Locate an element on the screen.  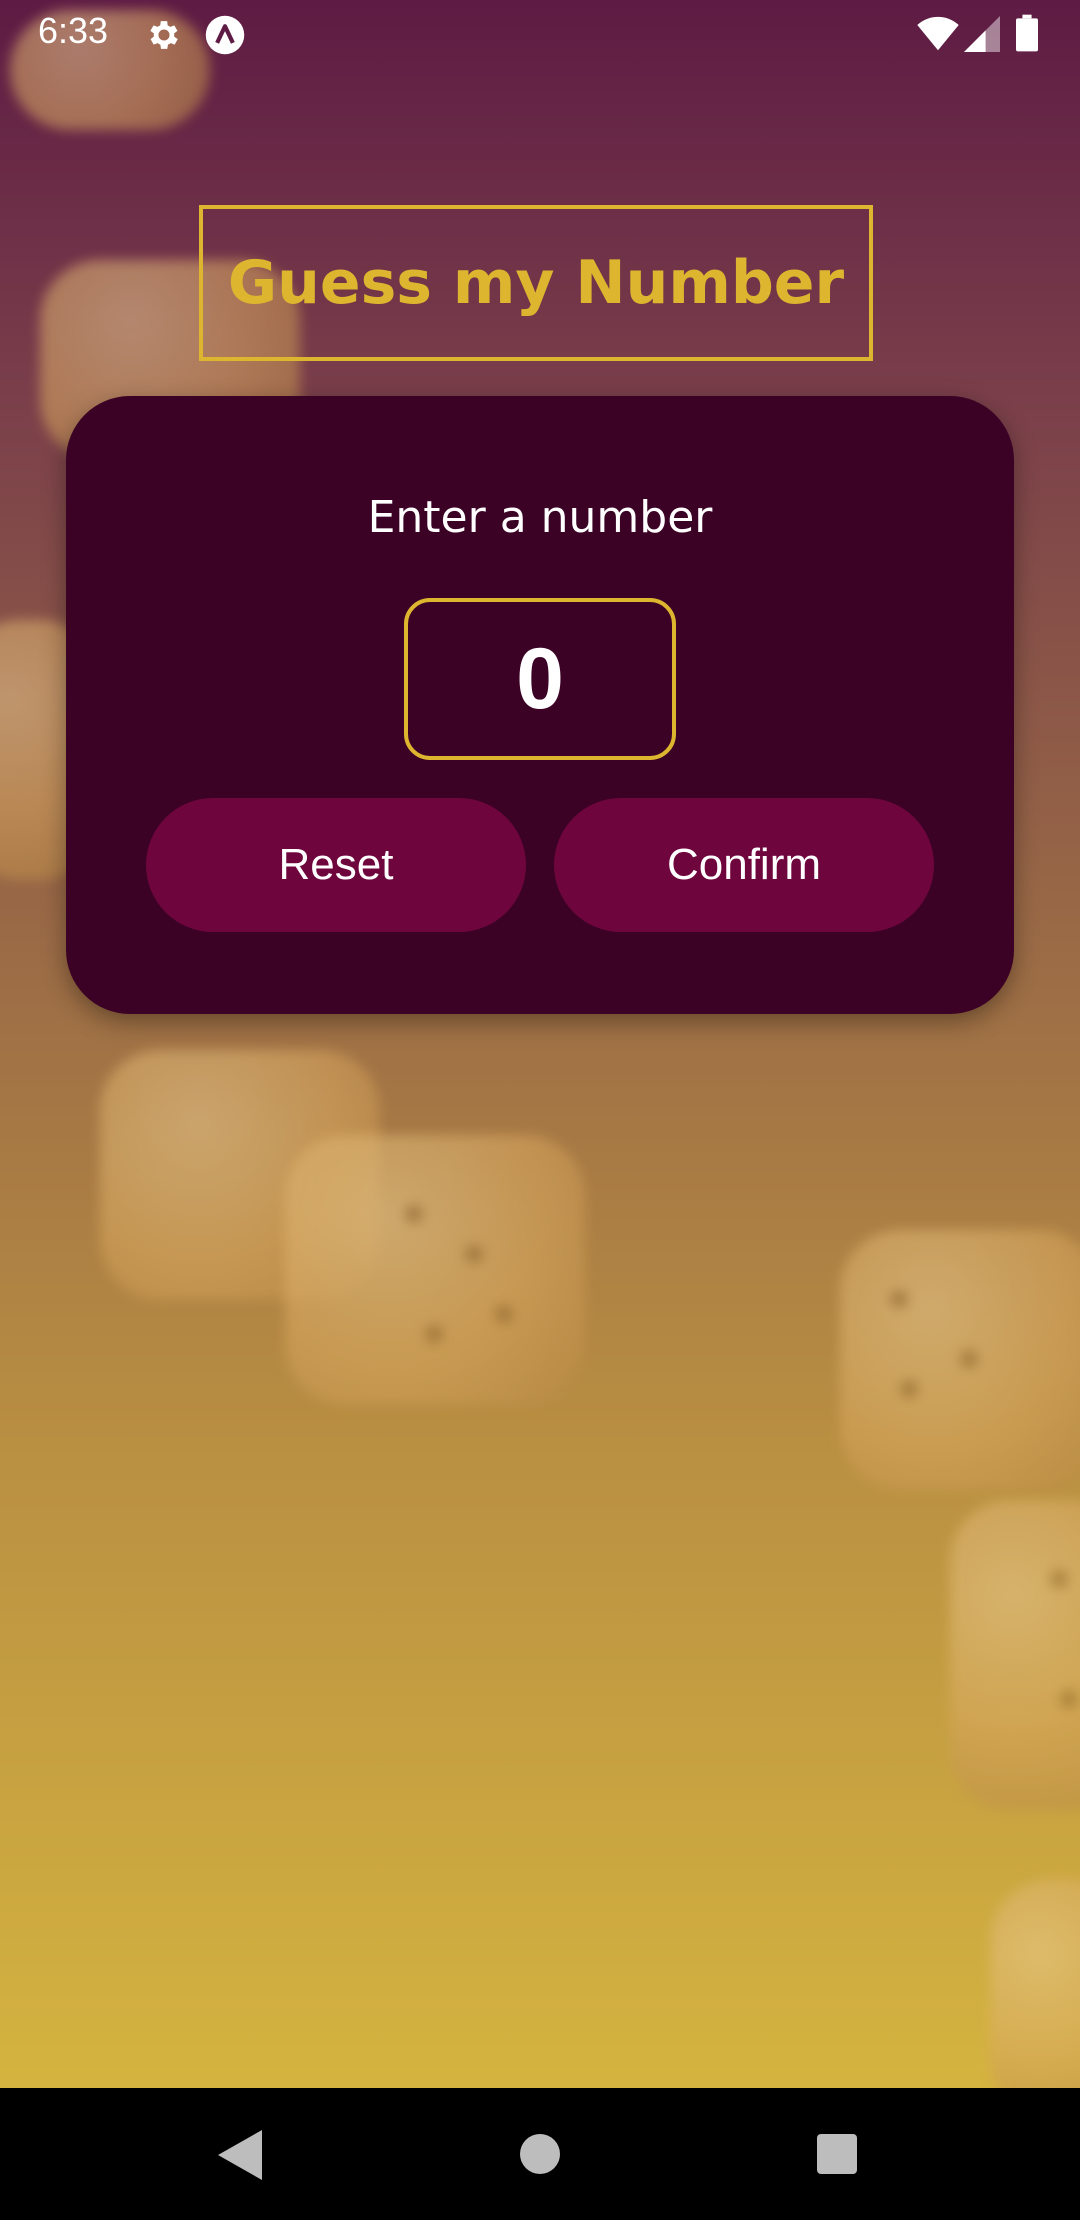
input-prompt: Enter a number is located at coordinates (540, 517).